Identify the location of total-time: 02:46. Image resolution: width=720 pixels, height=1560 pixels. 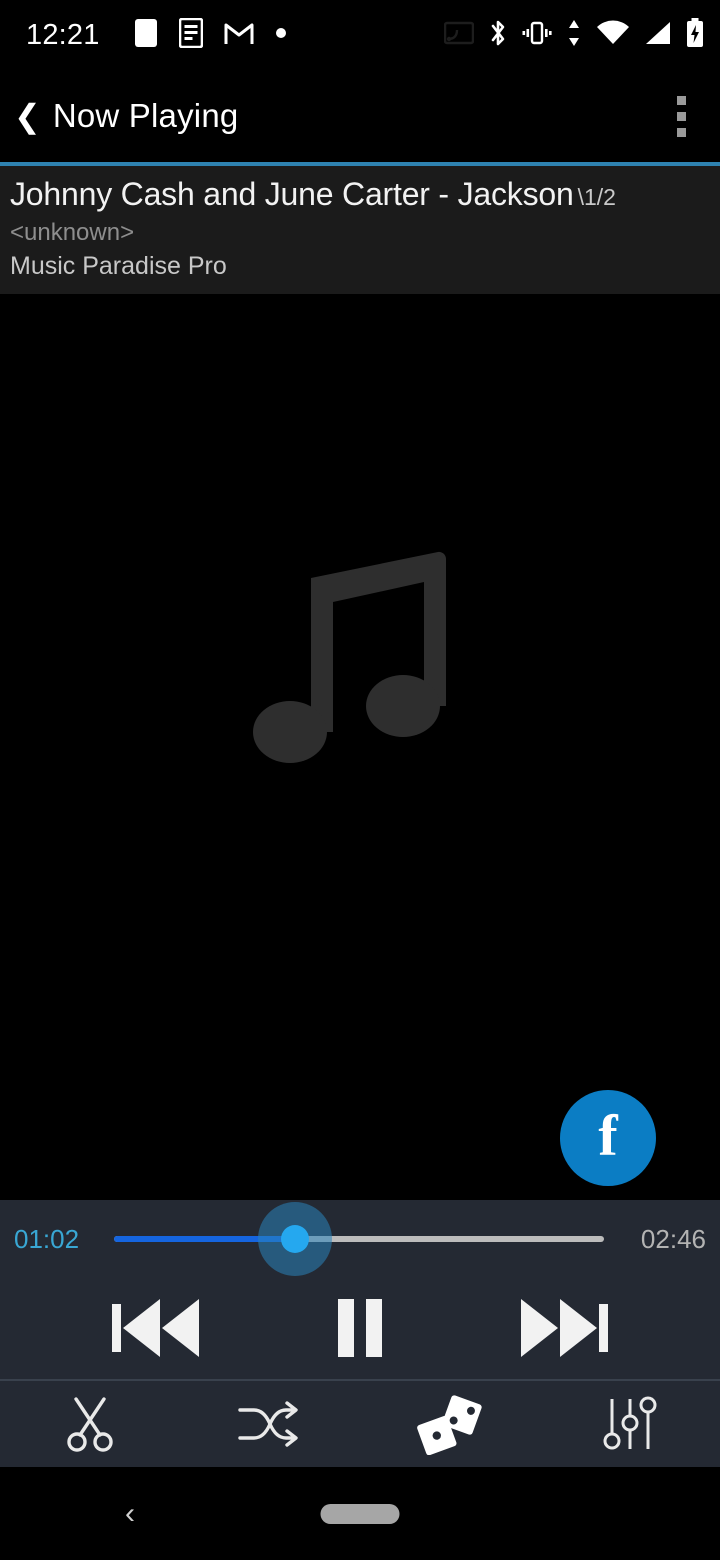
(673, 1238).